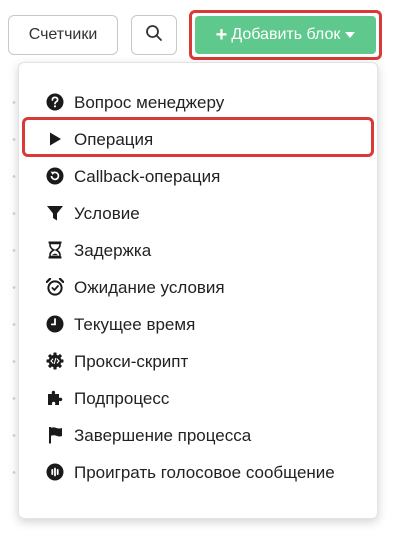 This screenshot has height=538, width=400. I want to click on menu-item-label: Завершение процесса, so click(163, 435).